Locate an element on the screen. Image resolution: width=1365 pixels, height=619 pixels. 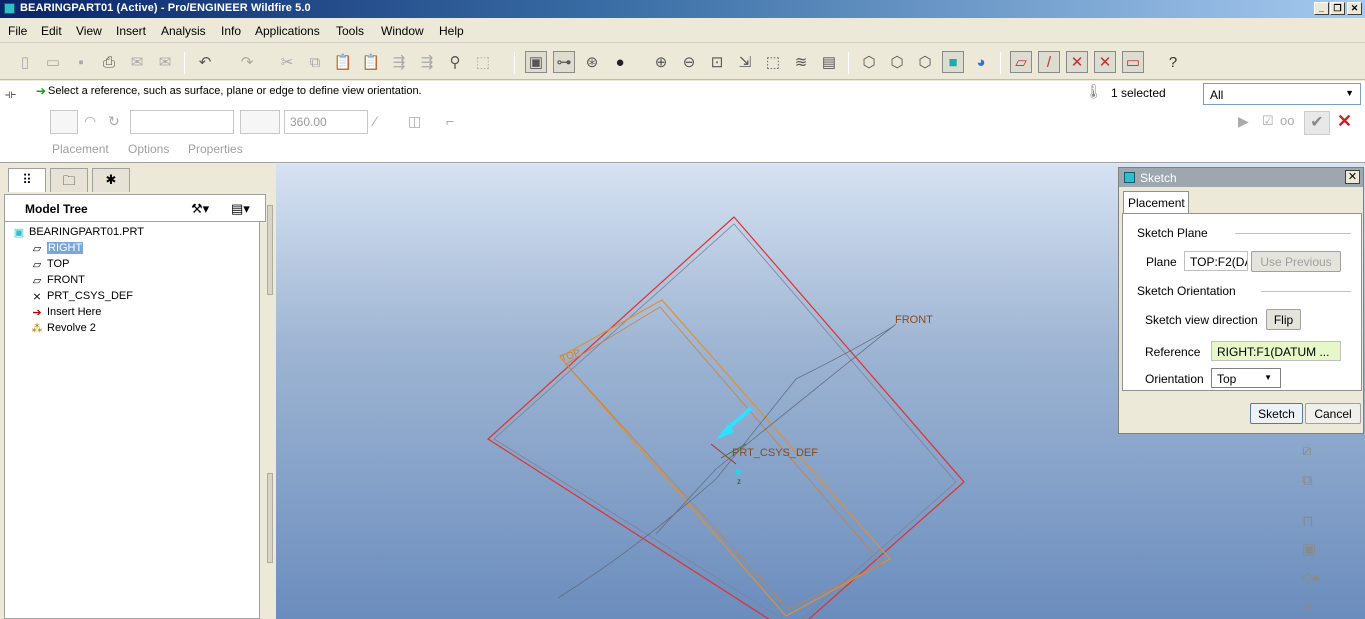
csys-toggle-icon: ✕ is located at coordinates (1105, 62).